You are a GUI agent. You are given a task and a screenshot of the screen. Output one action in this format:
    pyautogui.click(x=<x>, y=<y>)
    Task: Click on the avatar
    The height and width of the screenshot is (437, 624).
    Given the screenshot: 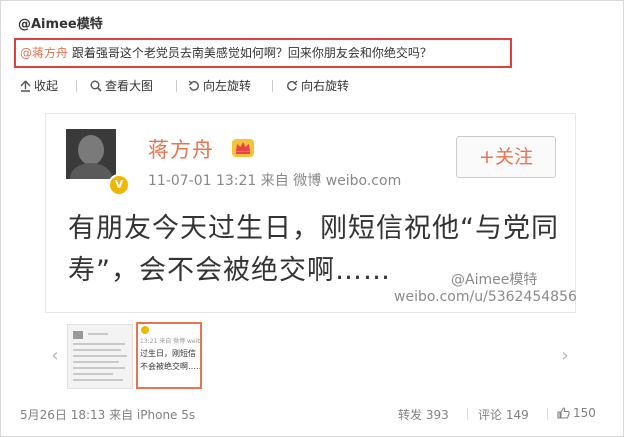 What is the action you would take?
    pyautogui.click(x=91, y=154)
    